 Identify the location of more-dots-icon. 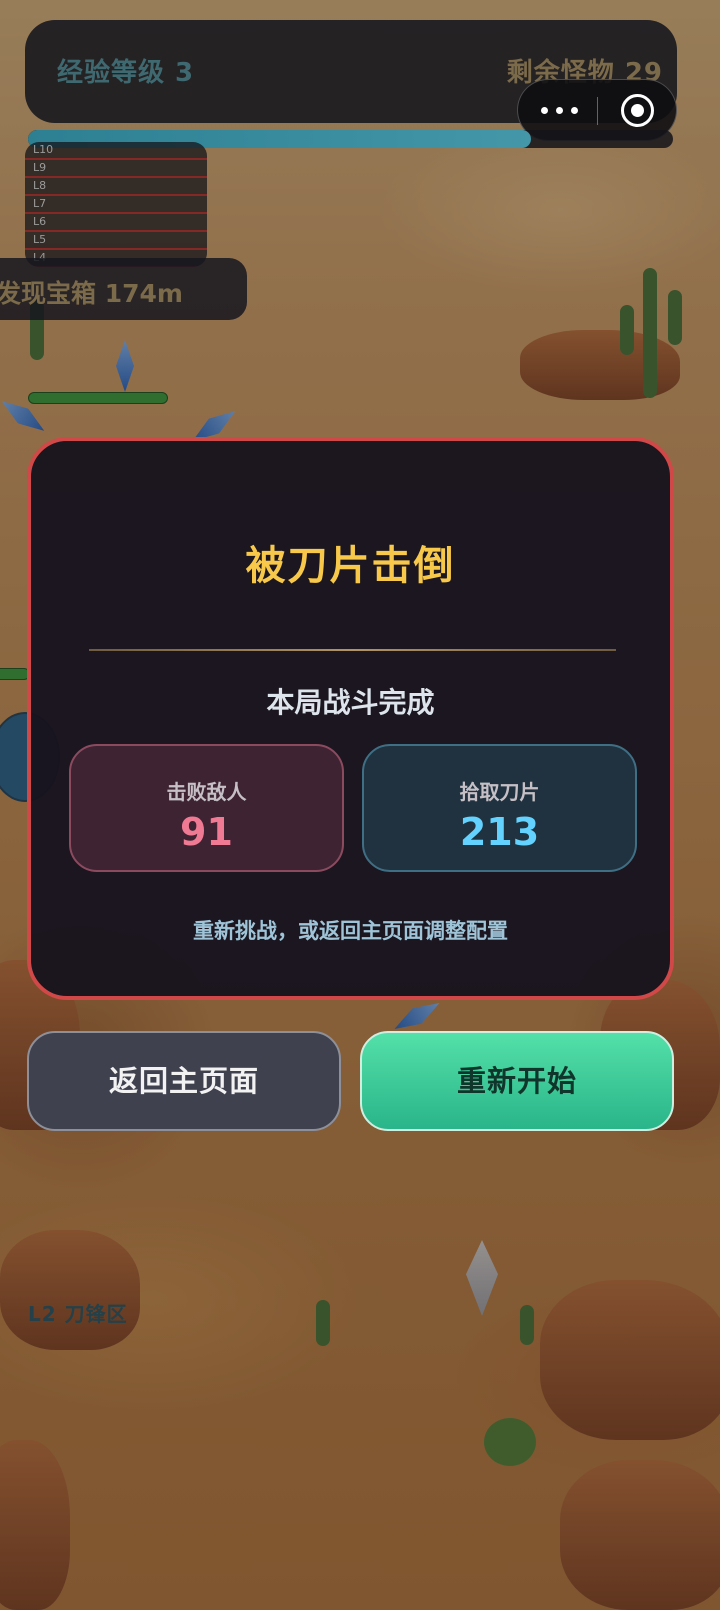
(559, 110).